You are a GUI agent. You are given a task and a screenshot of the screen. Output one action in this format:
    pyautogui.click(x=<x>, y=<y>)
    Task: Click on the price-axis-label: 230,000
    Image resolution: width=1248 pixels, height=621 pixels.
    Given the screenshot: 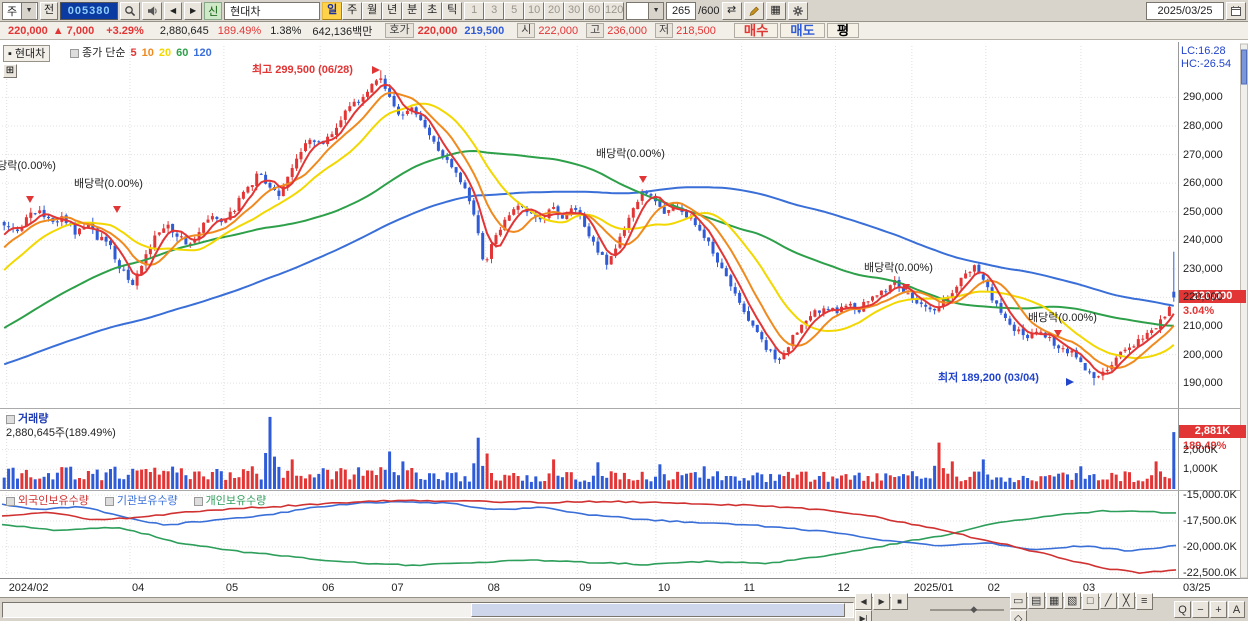 What is the action you would take?
    pyautogui.click(x=1203, y=268)
    